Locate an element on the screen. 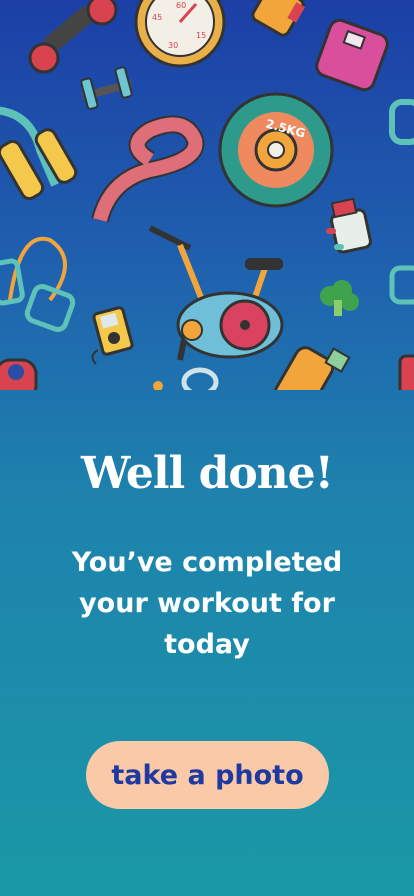  svg-text: 45 is located at coordinates (157, 17).